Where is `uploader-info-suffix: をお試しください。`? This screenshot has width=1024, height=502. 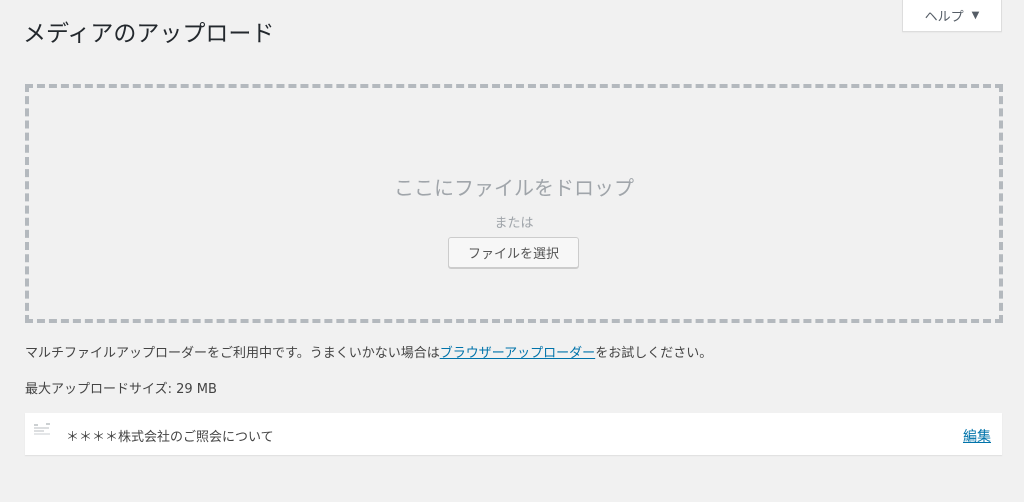 uploader-info-suffix: をお試しください。 is located at coordinates (654, 353).